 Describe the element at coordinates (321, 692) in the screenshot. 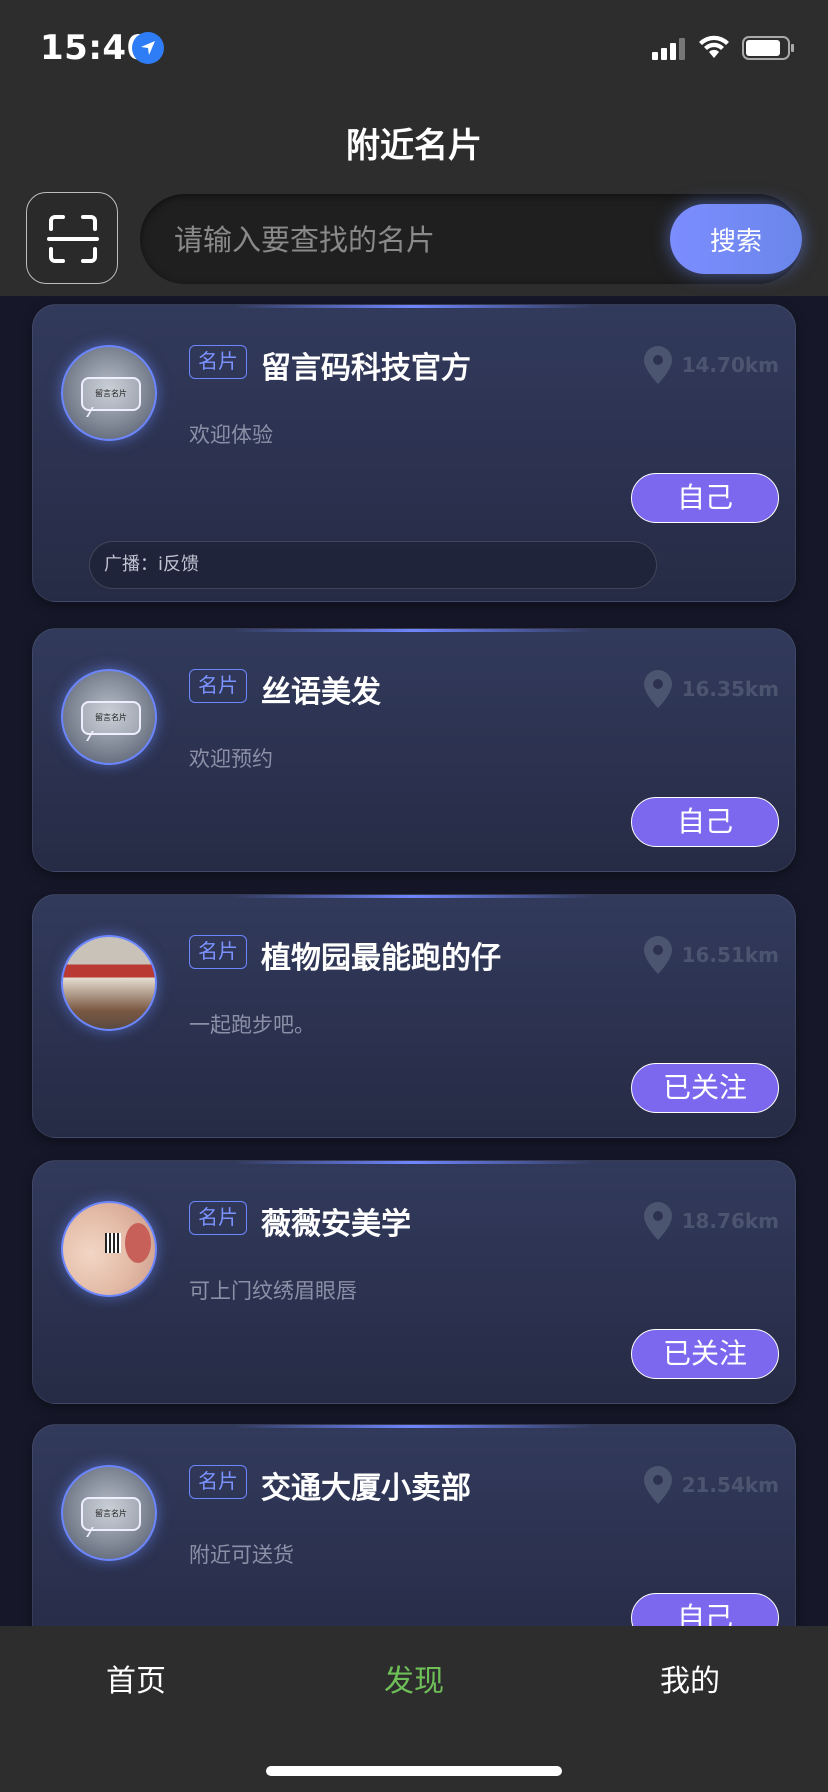

I see `card-name: 丝语美发` at that location.